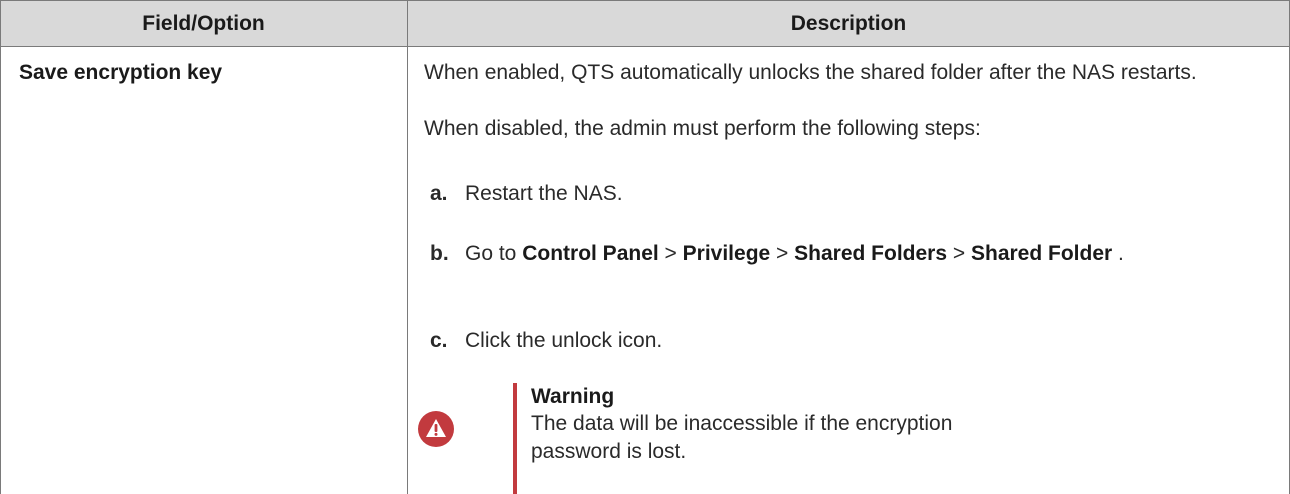 Image resolution: width=1290 pixels, height=494 pixels. I want to click on column-header-field: Field/Option, so click(203, 23).